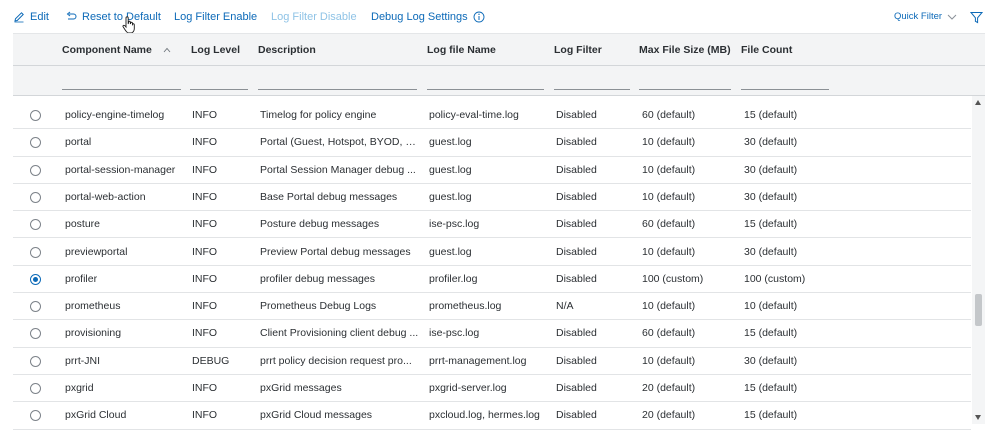  I want to click on cell-component-name: portal-web-action, so click(105, 196).